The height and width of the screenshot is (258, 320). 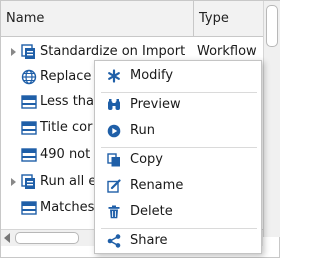 I want to click on share-icon, so click(x=114, y=241).